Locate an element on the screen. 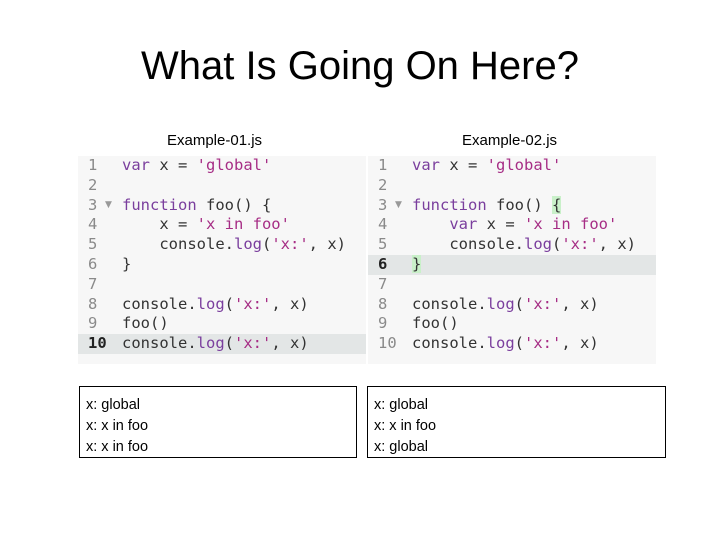 This screenshot has width=720, height=540. example-02-filename: Example-02.js is located at coordinates (510, 140).